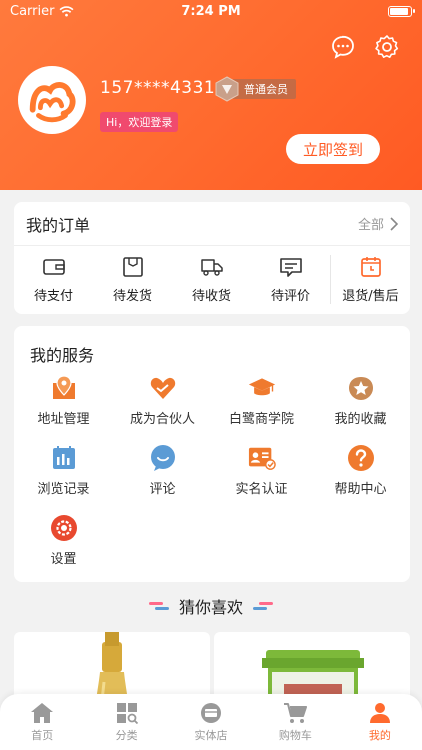 The width and height of the screenshot is (422, 750). What do you see at coordinates (132, 279) in the screenshot?
I see `order-pending-shipment: 待发货` at bounding box center [132, 279].